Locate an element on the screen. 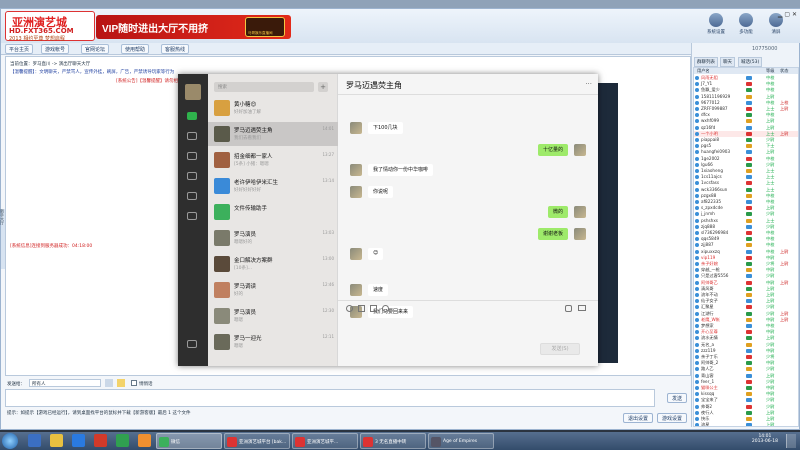 Image resolution: width=800 pixels, height=450 pixels. moments-icon is located at coordinates (192, 196).